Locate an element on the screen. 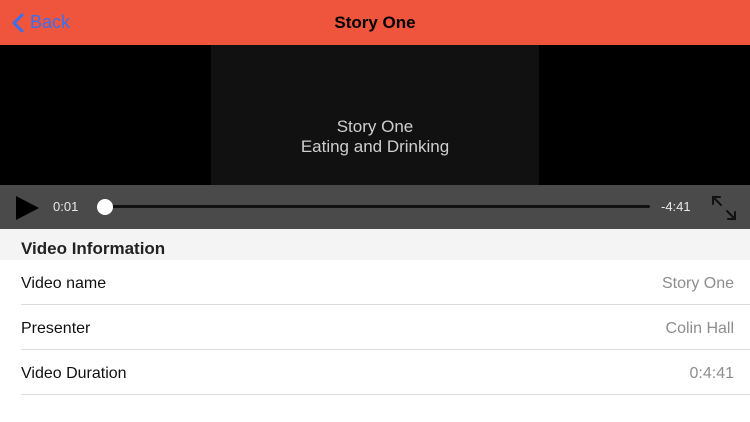  info-row-video-duration: Video Duration 0:4:41 is located at coordinates (375, 373).